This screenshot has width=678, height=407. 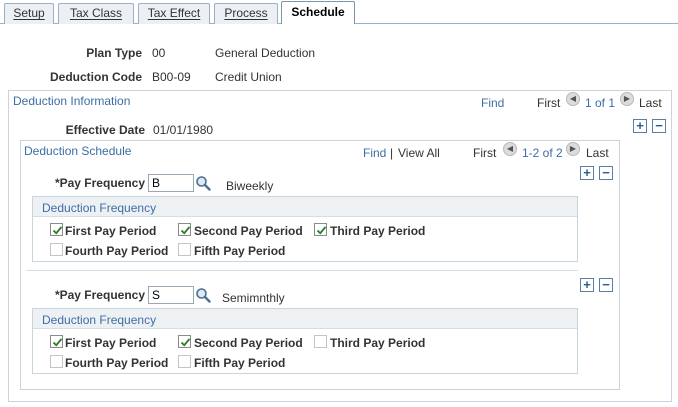 What do you see at coordinates (265, 53) in the screenshot?
I see `plan-type-desc: General Deduction` at bounding box center [265, 53].